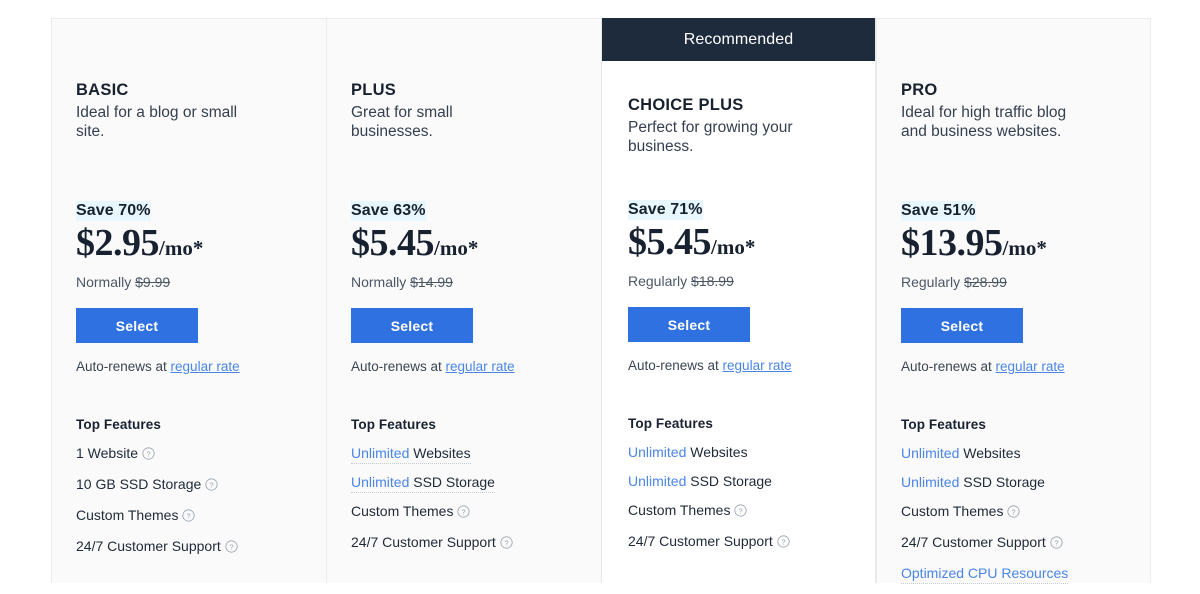  Describe the element at coordinates (665, 210) in the screenshot. I see `save-badge-choice-plus: Save 71%` at that location.